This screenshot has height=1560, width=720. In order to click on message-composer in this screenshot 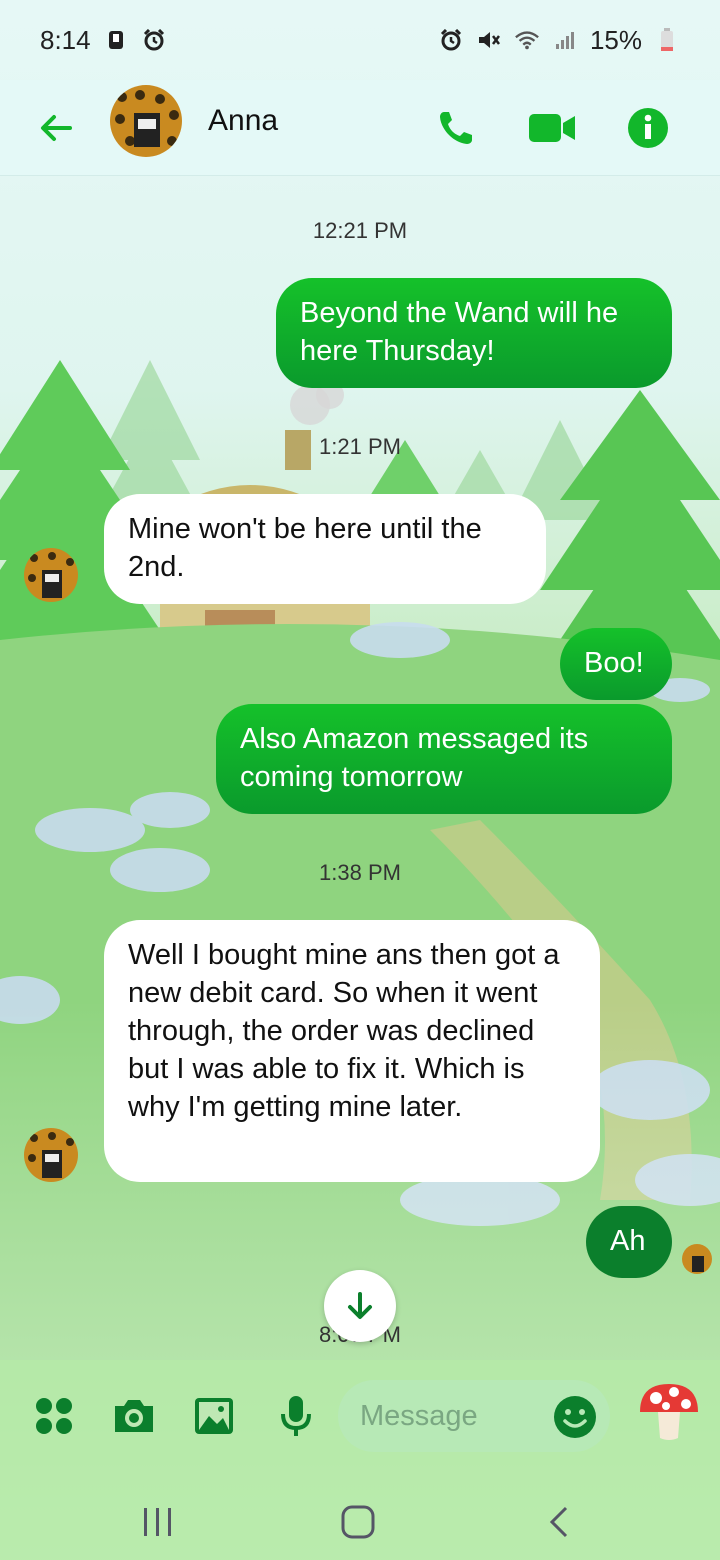, I will do `click(360, 1416)`.